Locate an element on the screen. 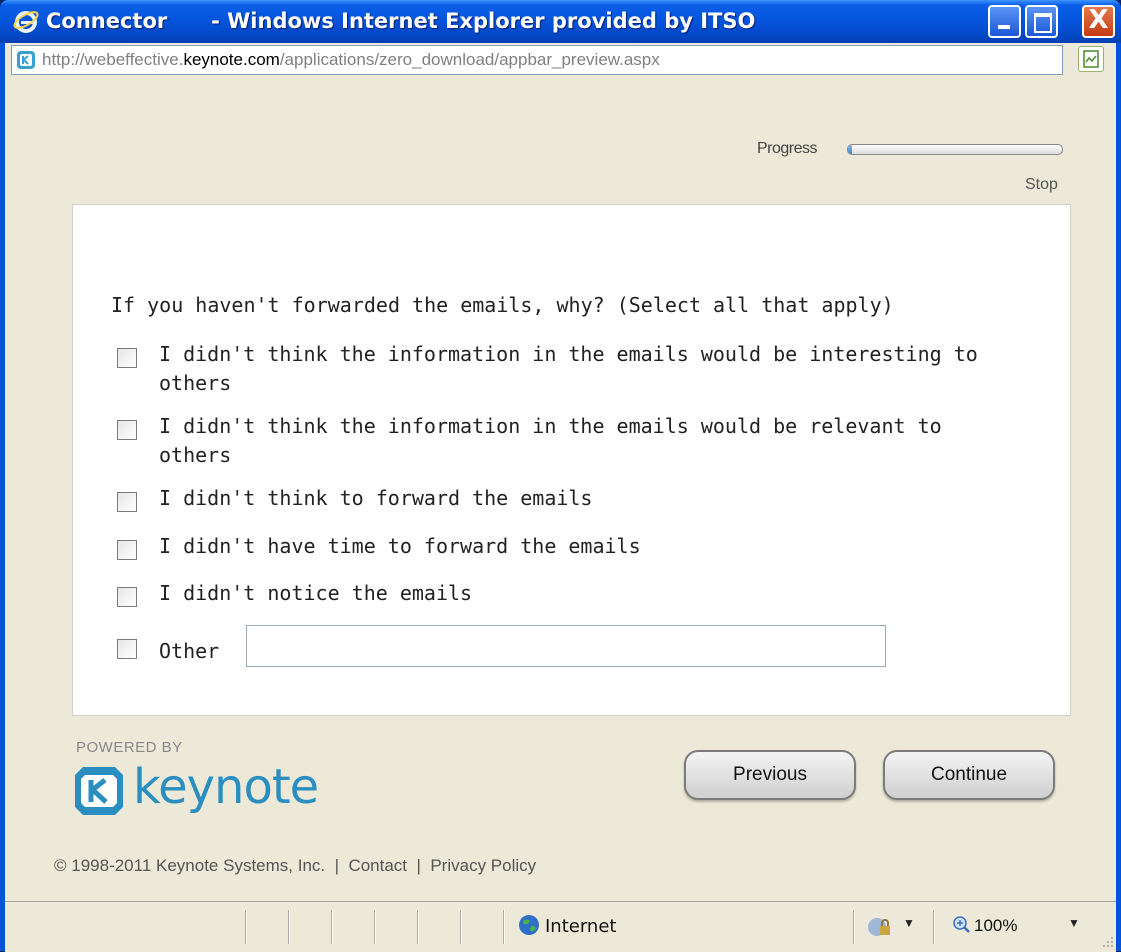 This screenshot has width=1121, height=952. zoom-control: 100% is located at coordinates (985, 926).